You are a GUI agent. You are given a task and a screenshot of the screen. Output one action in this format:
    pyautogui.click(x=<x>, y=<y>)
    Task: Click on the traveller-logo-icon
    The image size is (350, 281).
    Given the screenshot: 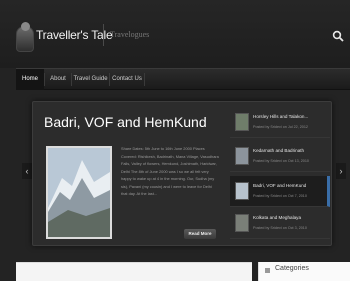 What is the action you would take?
    pyautogui.click(x=25, y=37)
    